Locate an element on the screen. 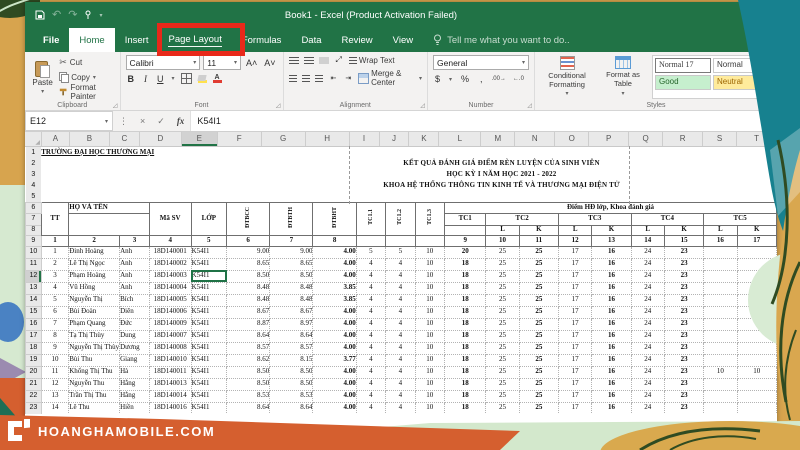 The width and height of the screenshot is (800, 450). cell: 5 is located at coordinates (209, 240).